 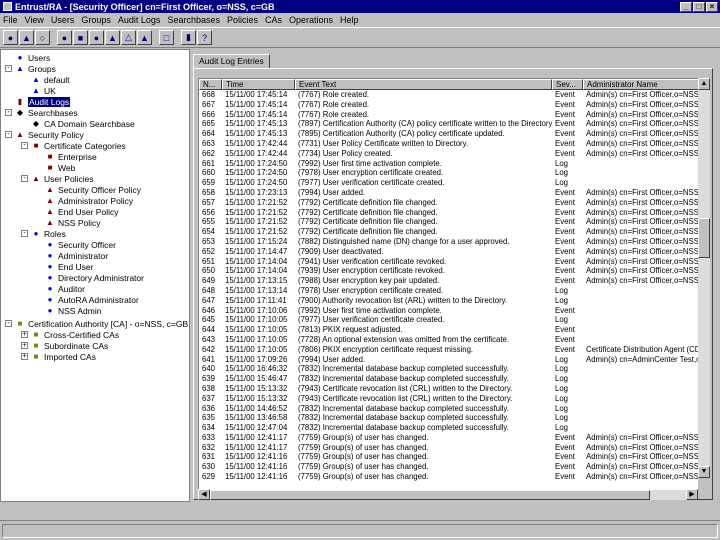 I want to click on menu-groups: Groups, so click(x=96, y=20).